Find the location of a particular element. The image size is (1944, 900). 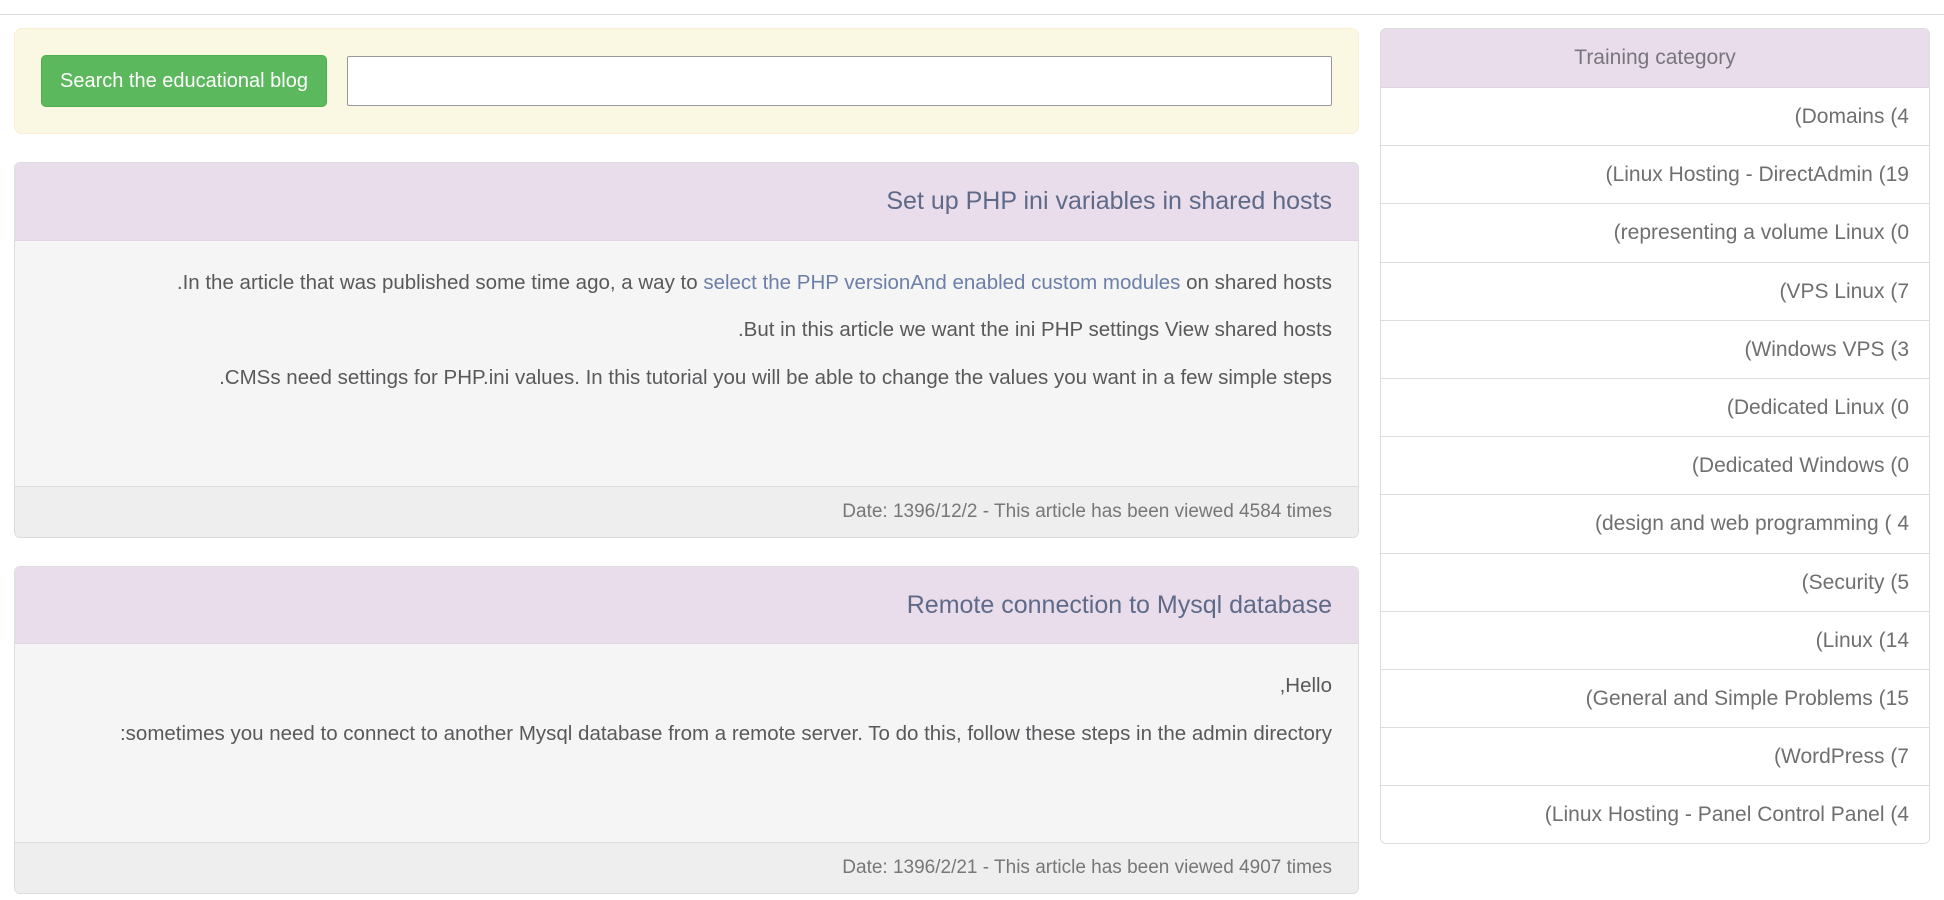

search-blog-button: Search the educational blog is located at coordinates (184, 81).